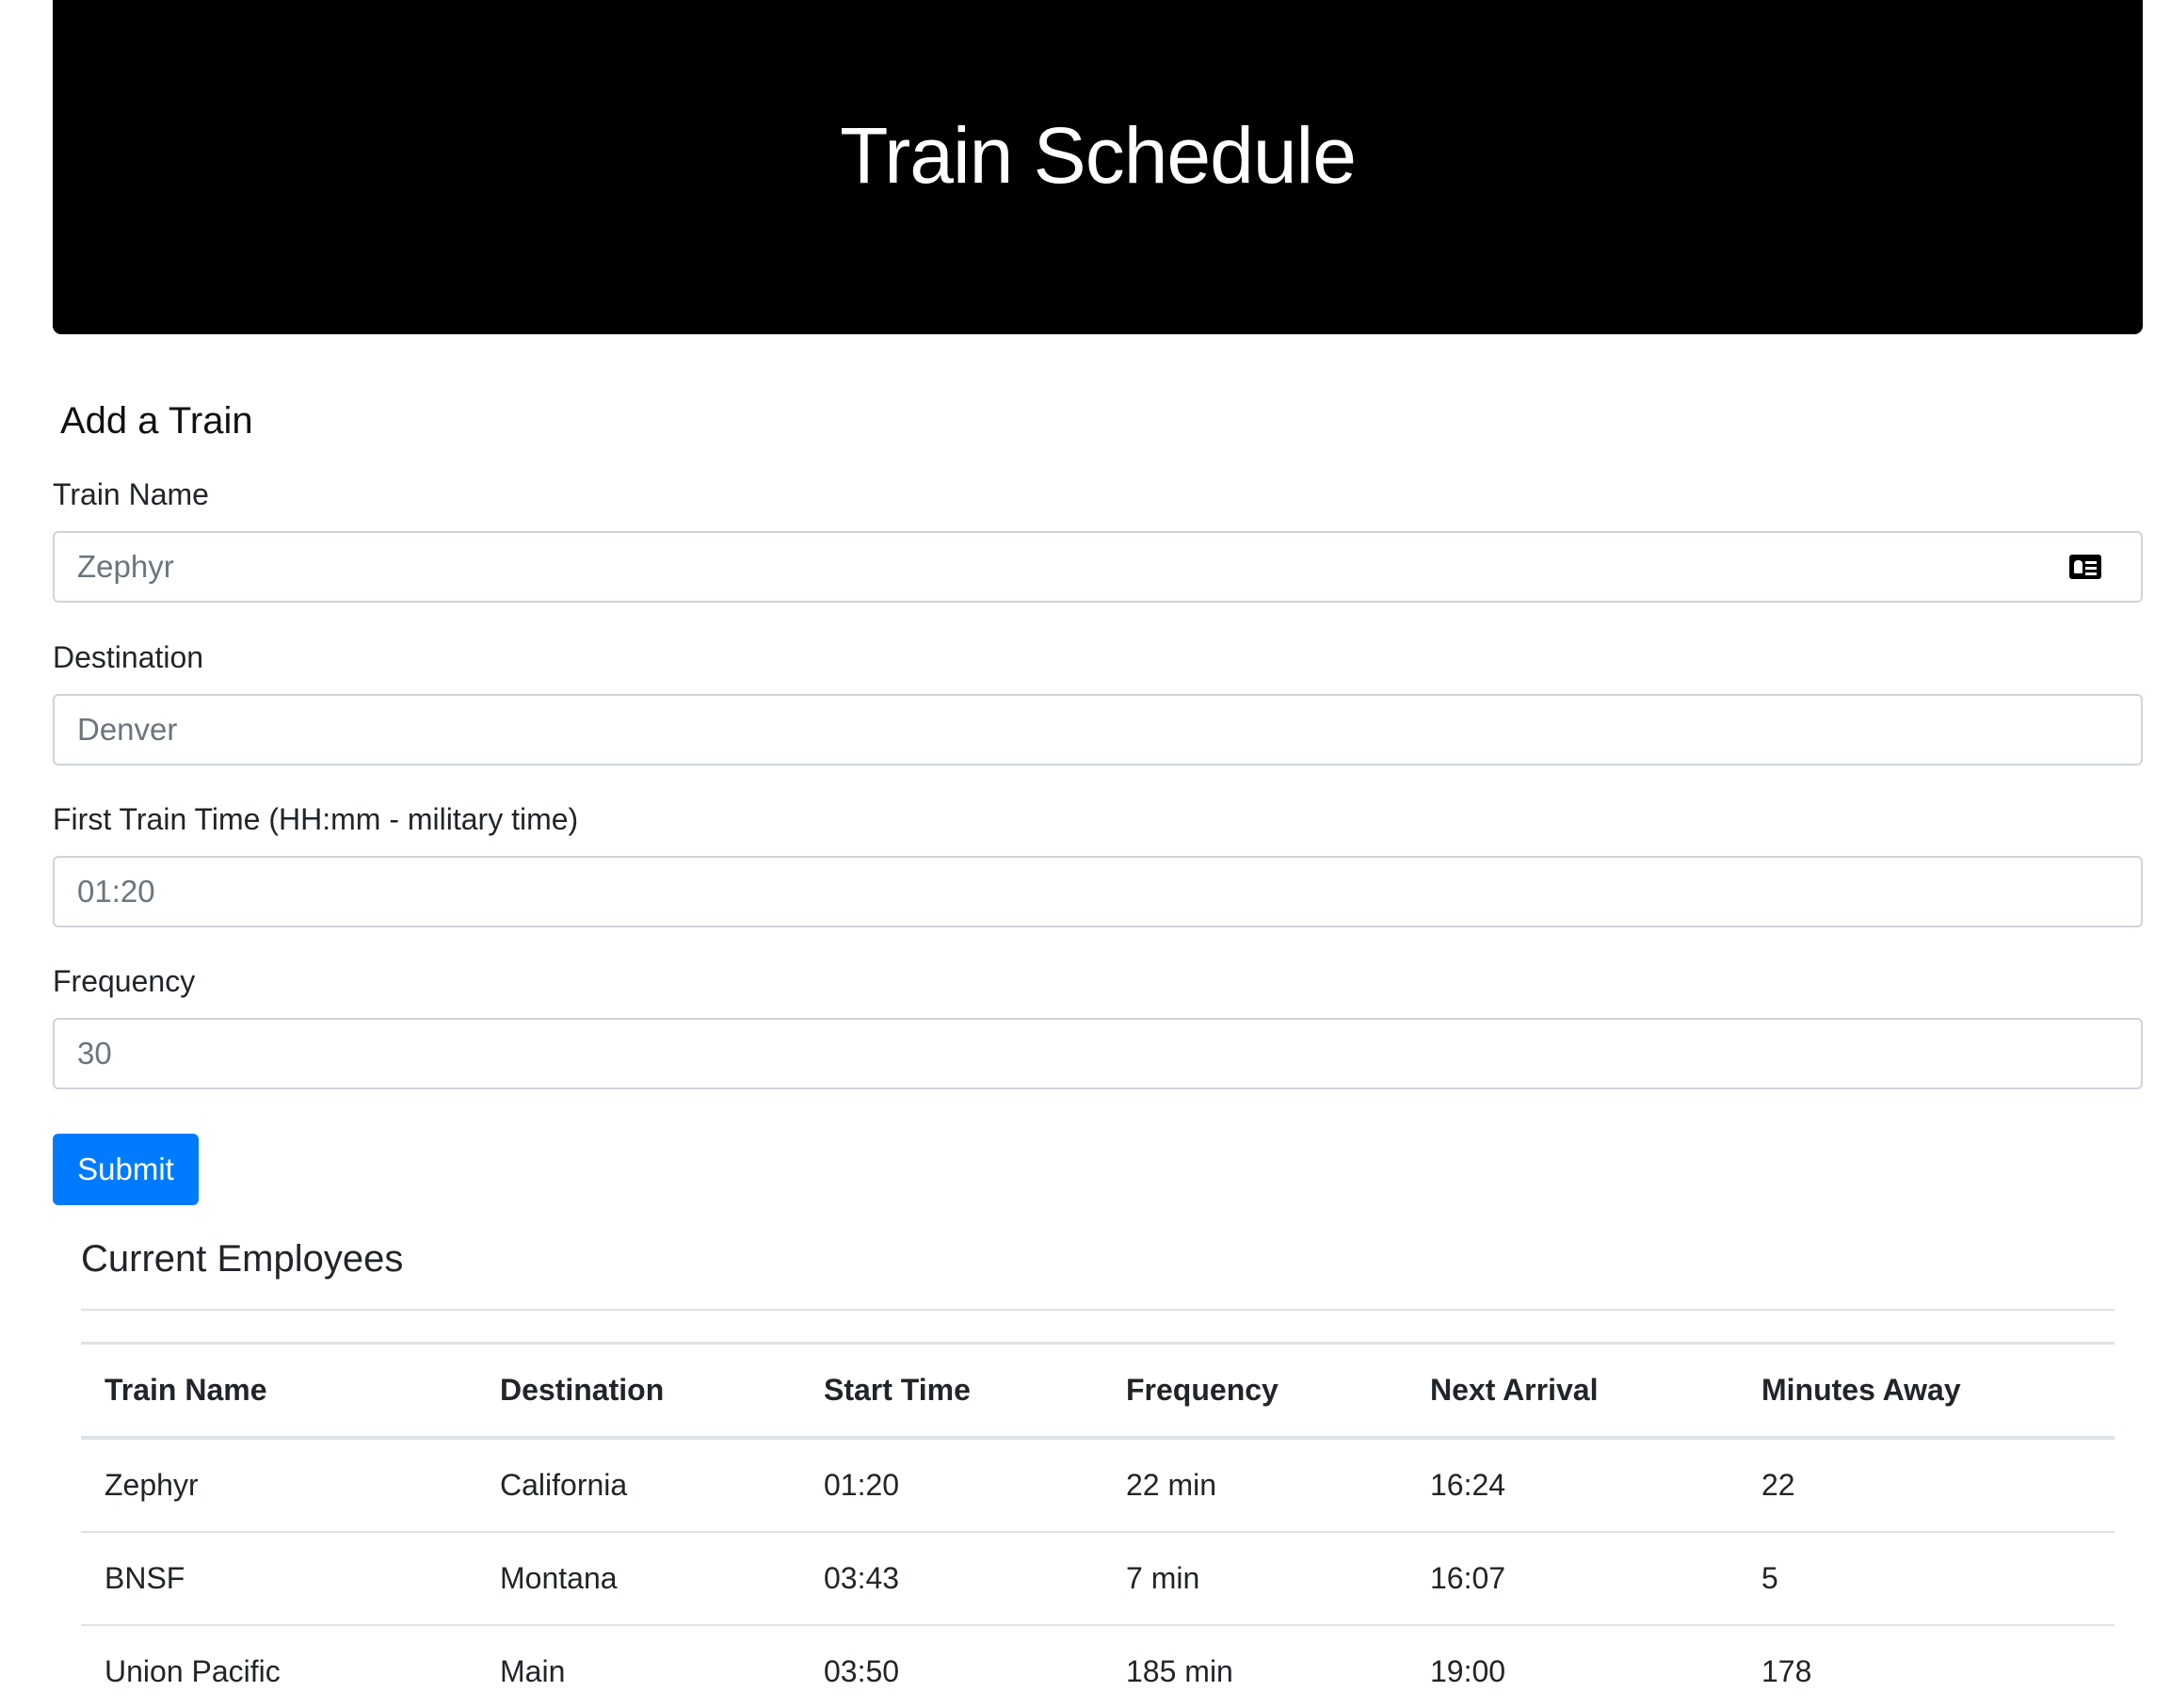 The width and height of the screenshot is (2171, 1708). What do you see at coordinates (242, 1259) in the screenshot?
I see `employees-title: Current Employees` at bounding box center [242, 1259].